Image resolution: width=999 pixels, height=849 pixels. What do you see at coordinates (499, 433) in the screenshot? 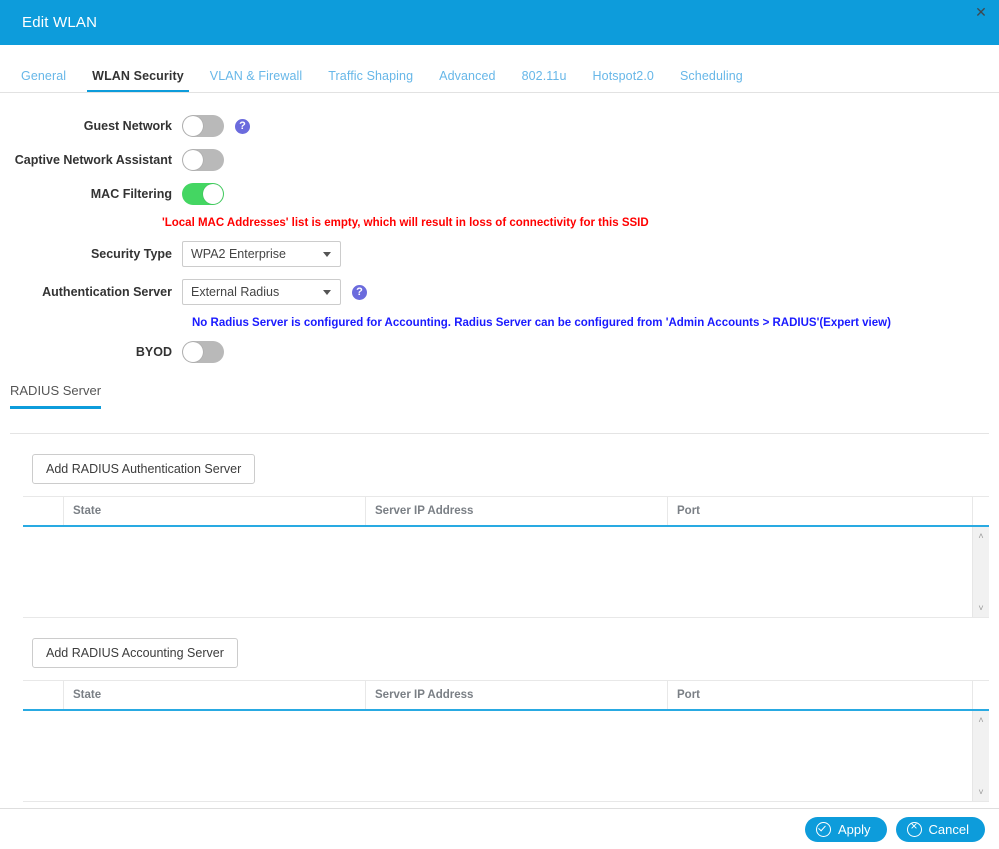
I see `section-divider` at bounding box center [499, 433].